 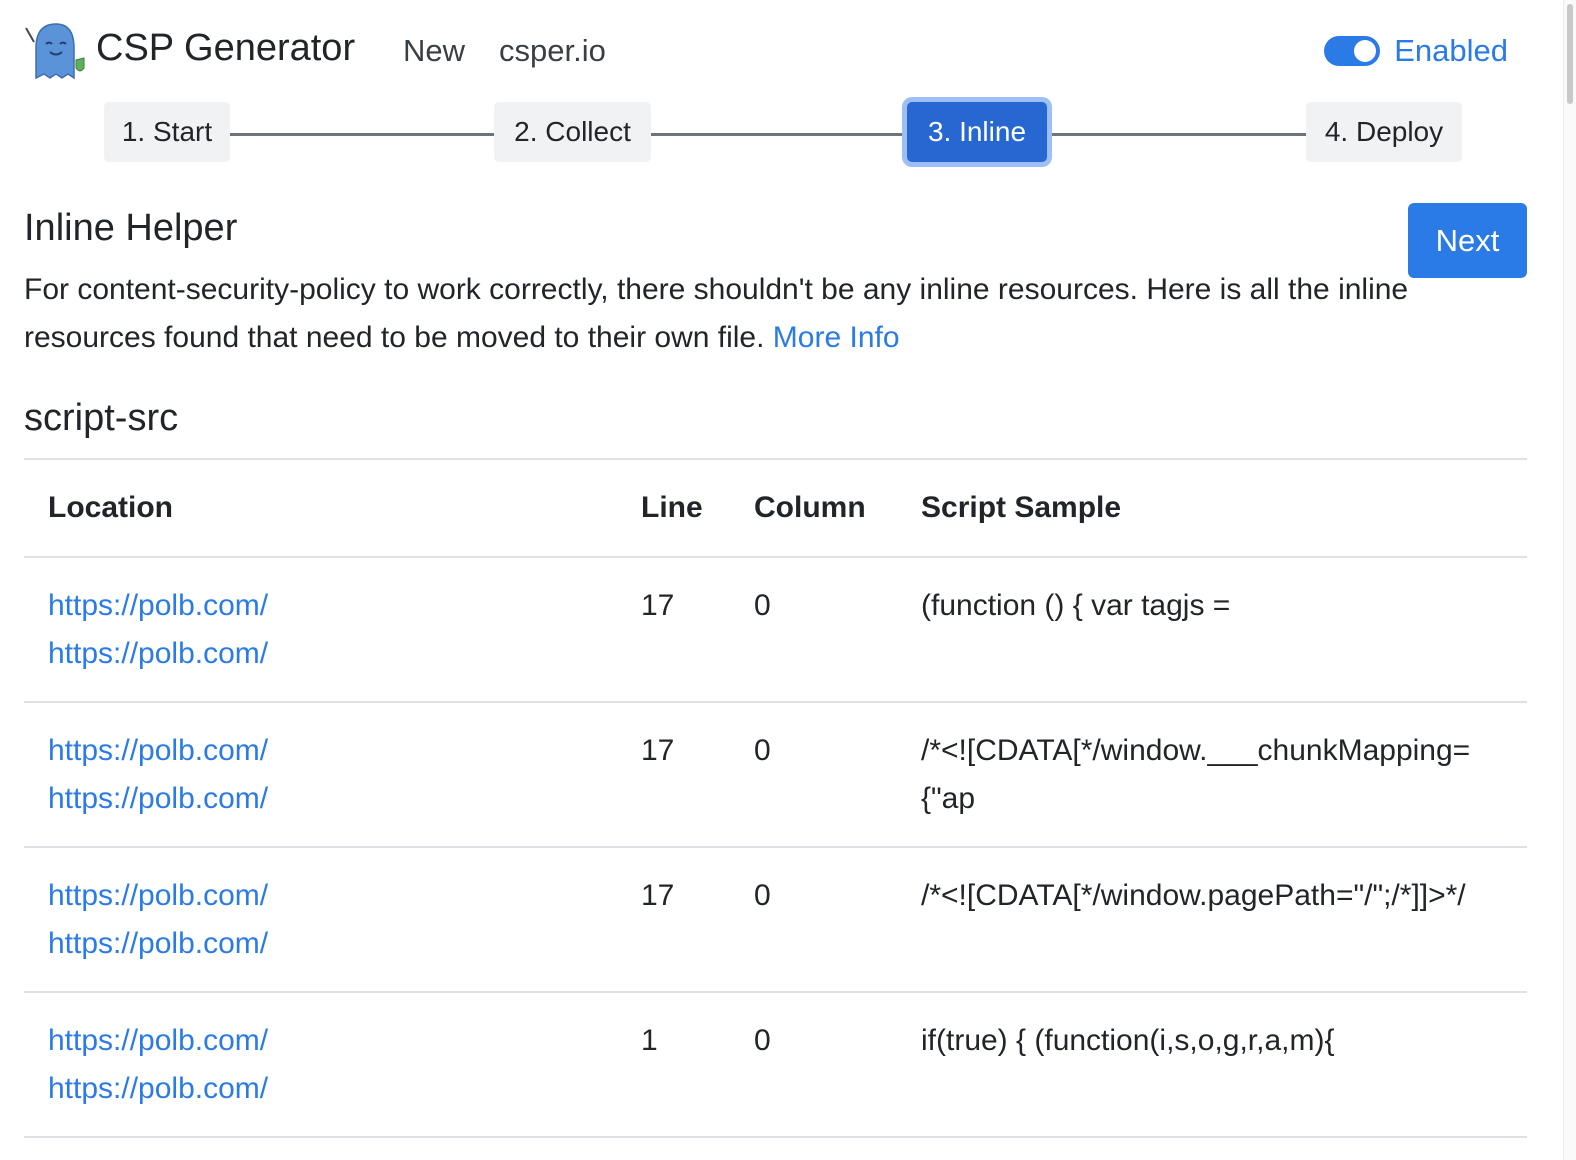 What do you see at coordinates (780, 48) in the screenshot?
I see `top-nav: CSP Generator New csper.io Enabled` at bounding box center [780, 48].